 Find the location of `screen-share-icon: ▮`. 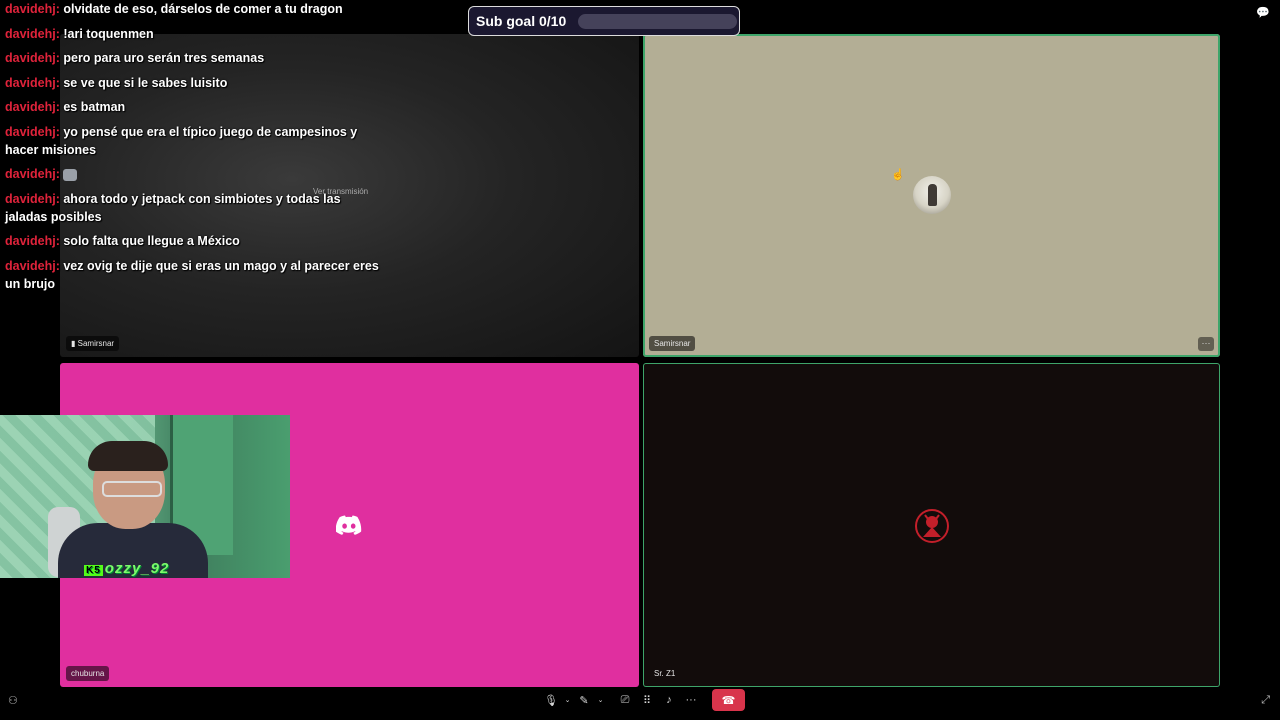

screen-share-icon: ▮ is located at coordinates (74, 343).